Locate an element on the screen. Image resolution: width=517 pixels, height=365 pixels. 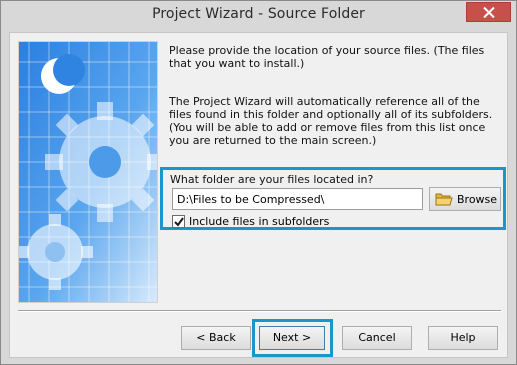
folder-icon is located at coordinates (444, 199).